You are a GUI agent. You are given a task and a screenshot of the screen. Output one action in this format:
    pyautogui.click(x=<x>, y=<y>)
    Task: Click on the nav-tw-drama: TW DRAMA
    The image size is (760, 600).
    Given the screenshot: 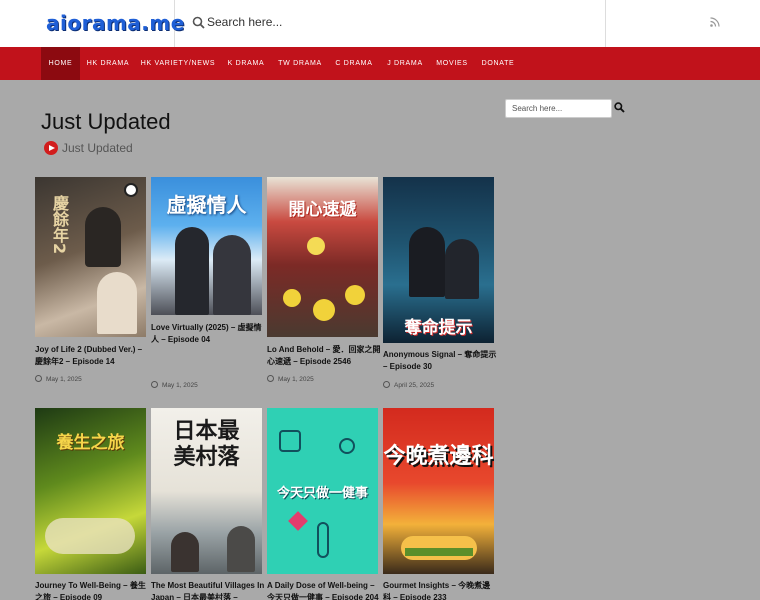 What is the action you would take?
    pyautogui.click(x=300, y=63)
    